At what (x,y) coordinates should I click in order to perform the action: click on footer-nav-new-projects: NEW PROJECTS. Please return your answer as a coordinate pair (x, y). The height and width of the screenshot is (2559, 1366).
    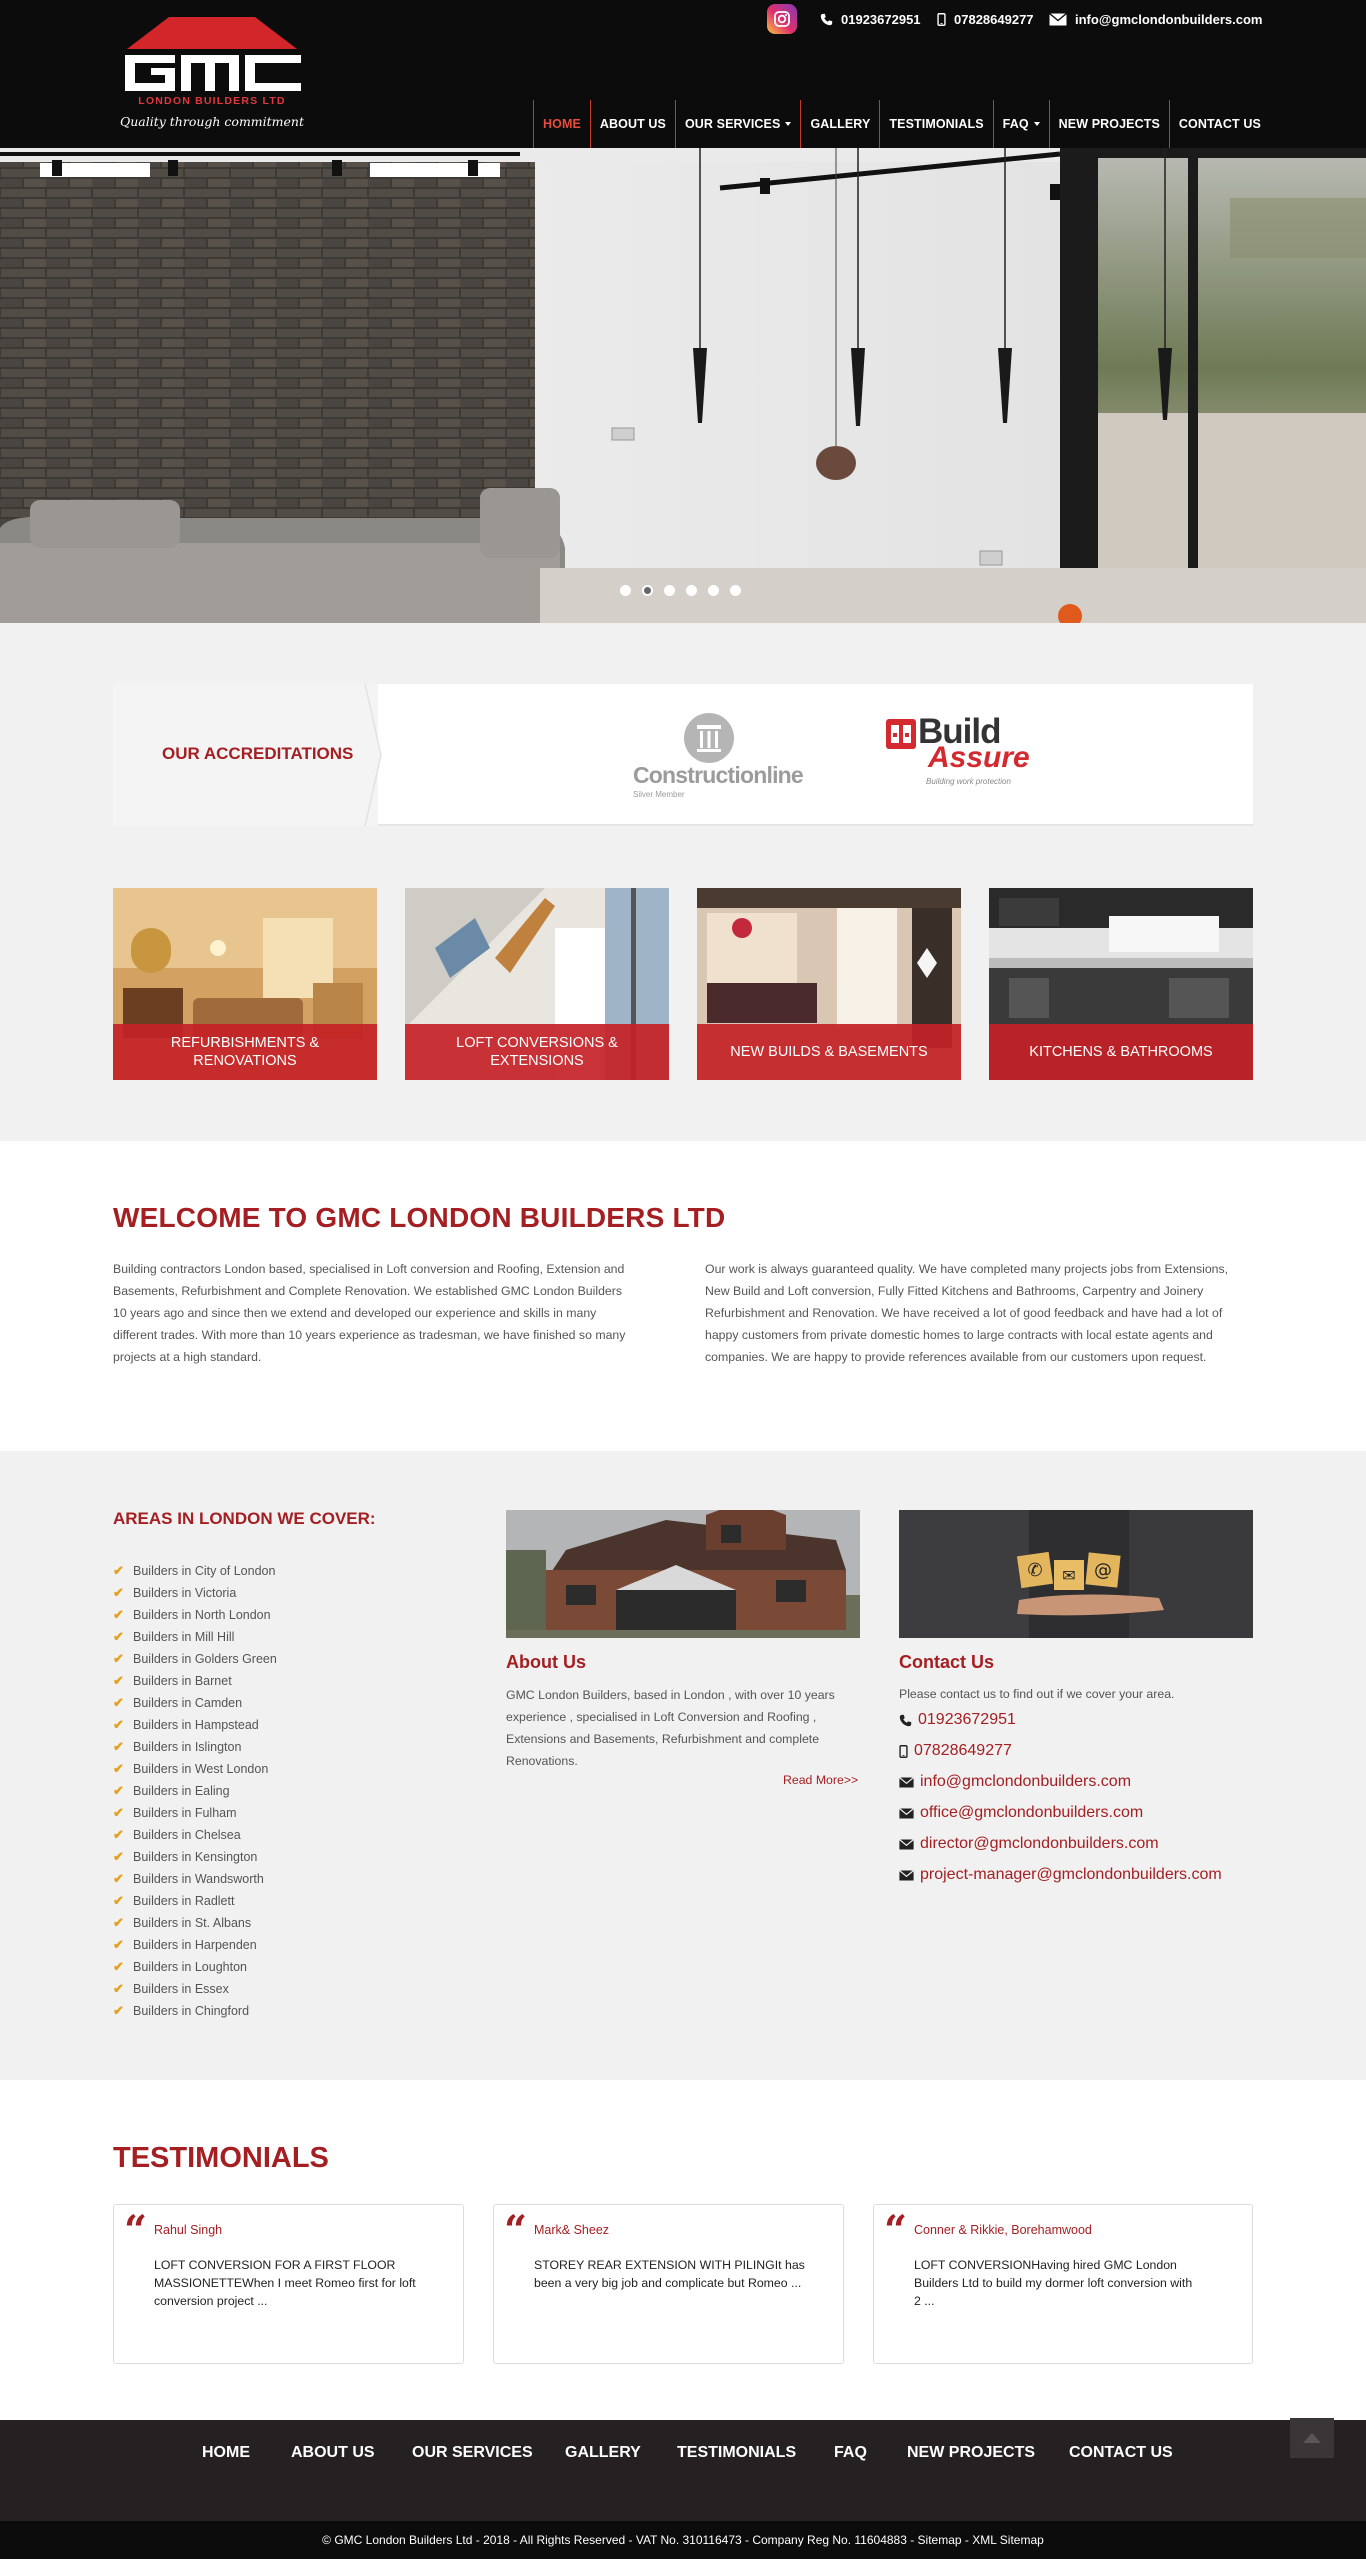
    Looking at the image, I should click on (971, 2453).